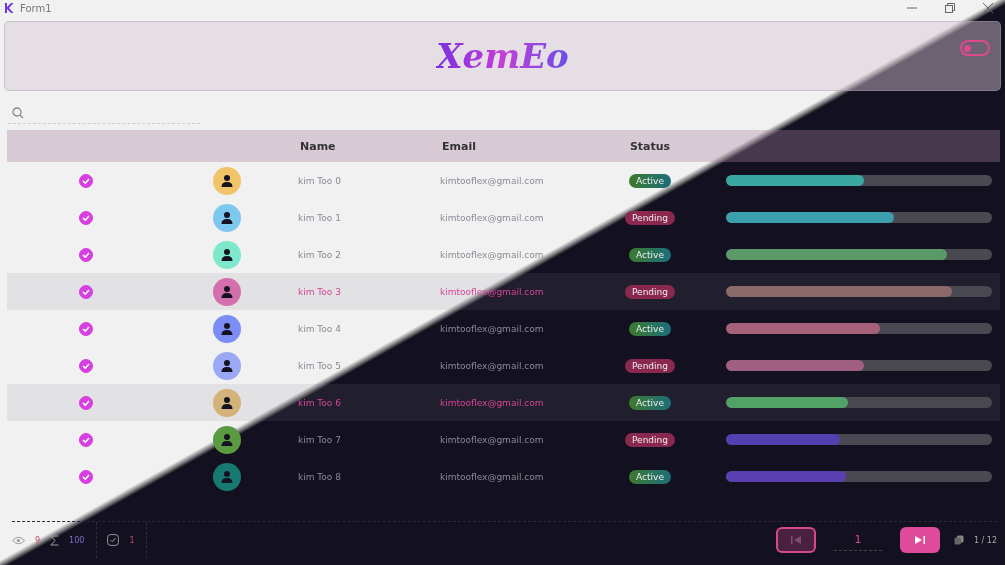  I want to click on skip-forward-icon, so click(919, 540).